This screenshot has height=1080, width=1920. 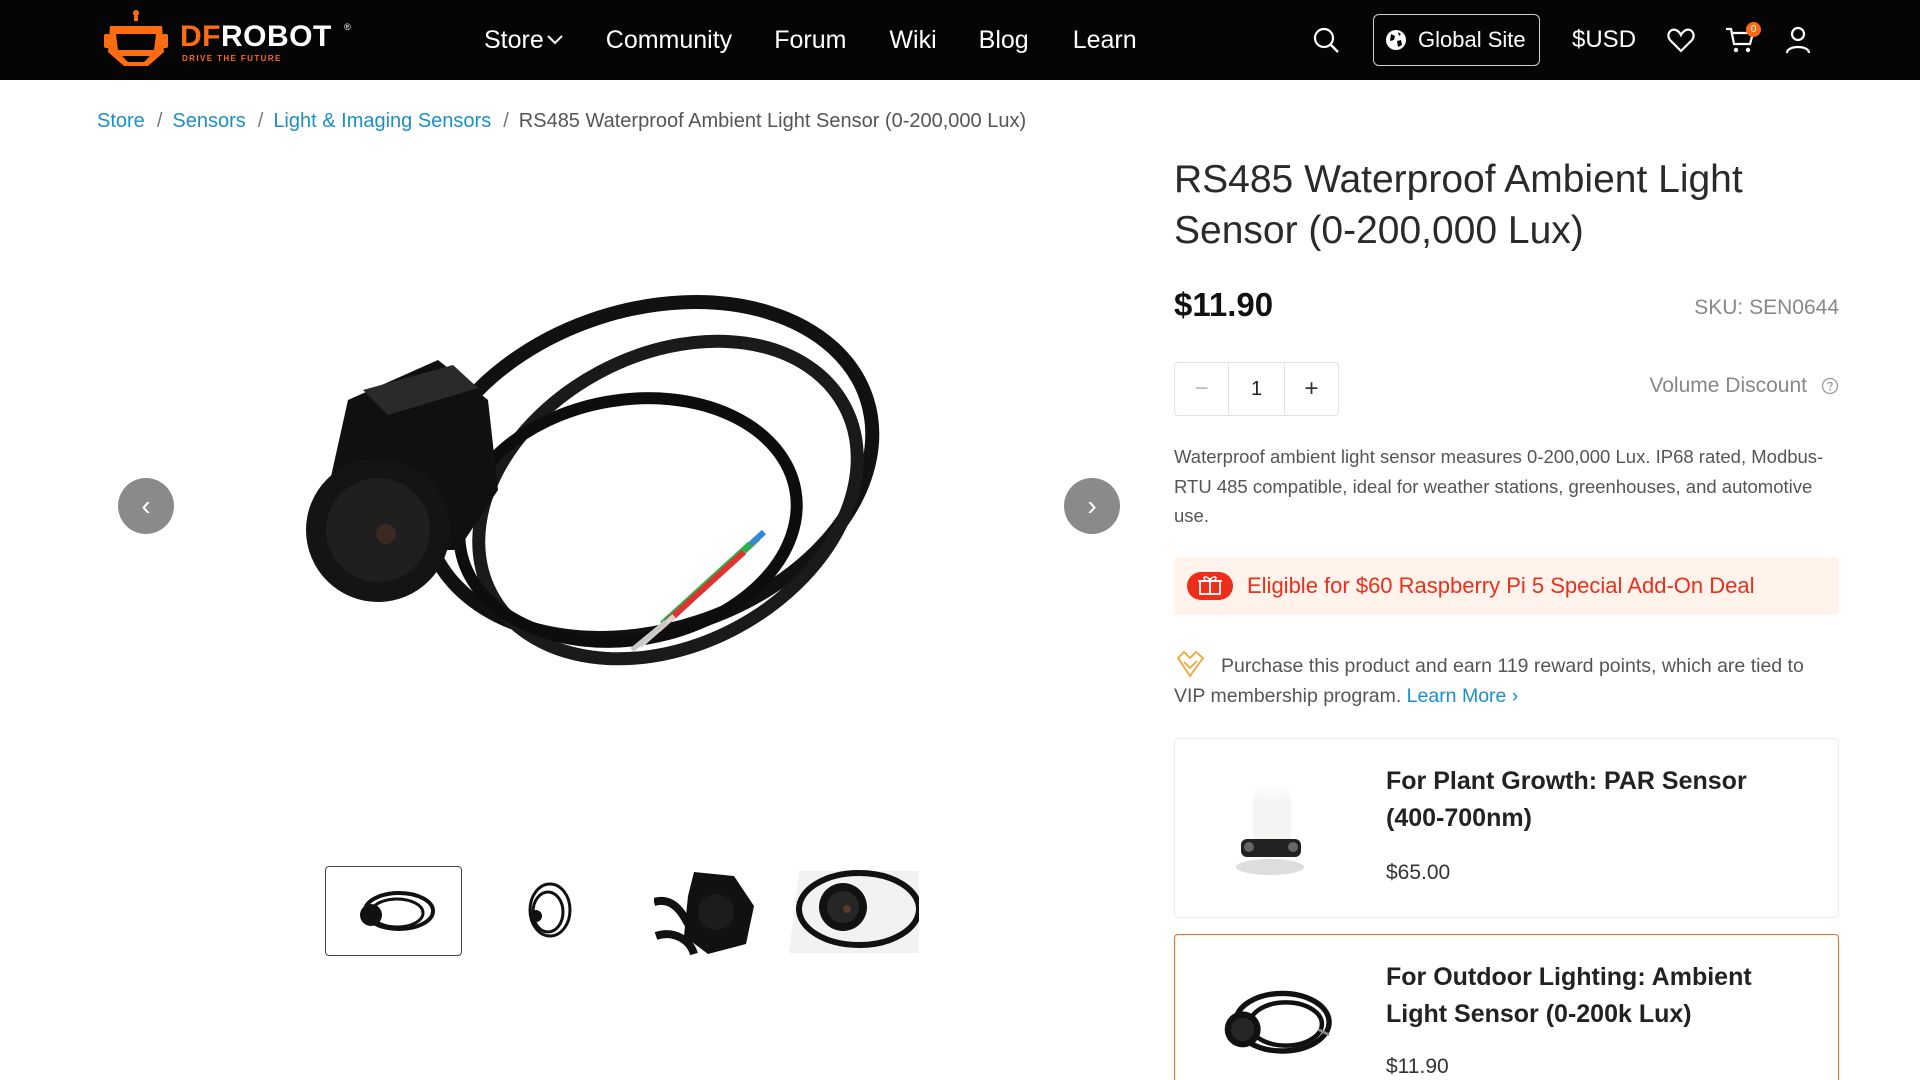 I want to click on nav-item-forum: Forum, so click(x=810, y=40).